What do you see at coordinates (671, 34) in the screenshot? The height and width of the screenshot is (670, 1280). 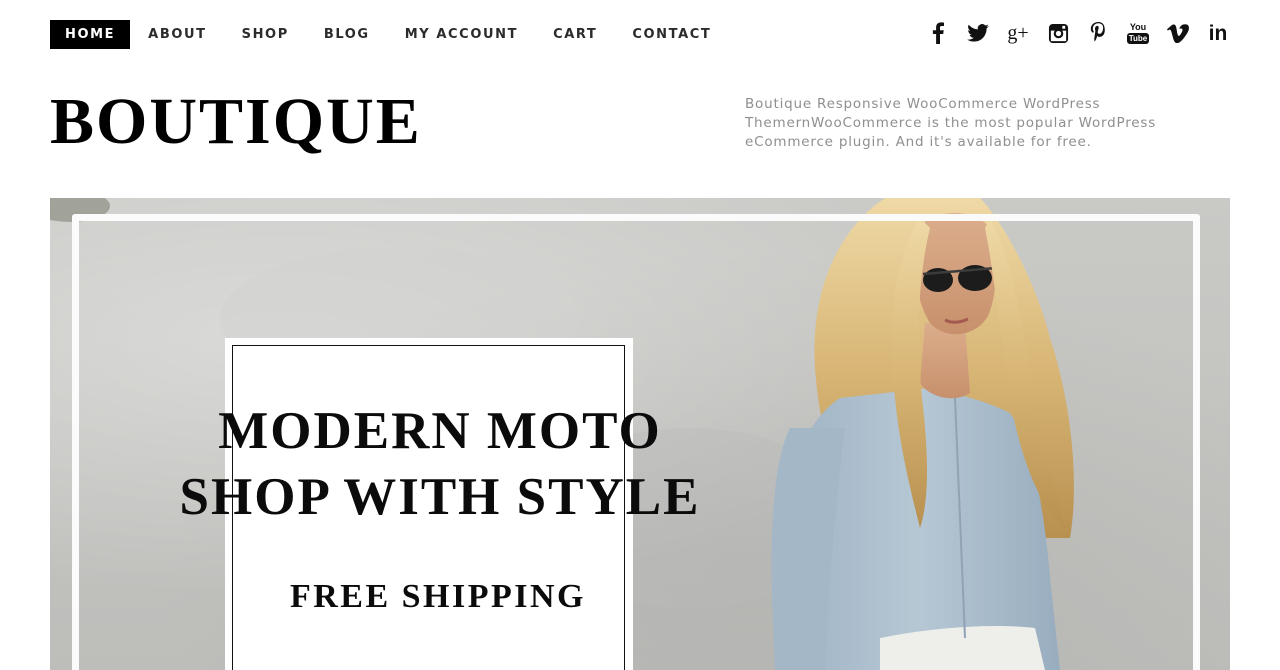 I see `nav-contact: CONTACT` at bounding box center [671, 34].